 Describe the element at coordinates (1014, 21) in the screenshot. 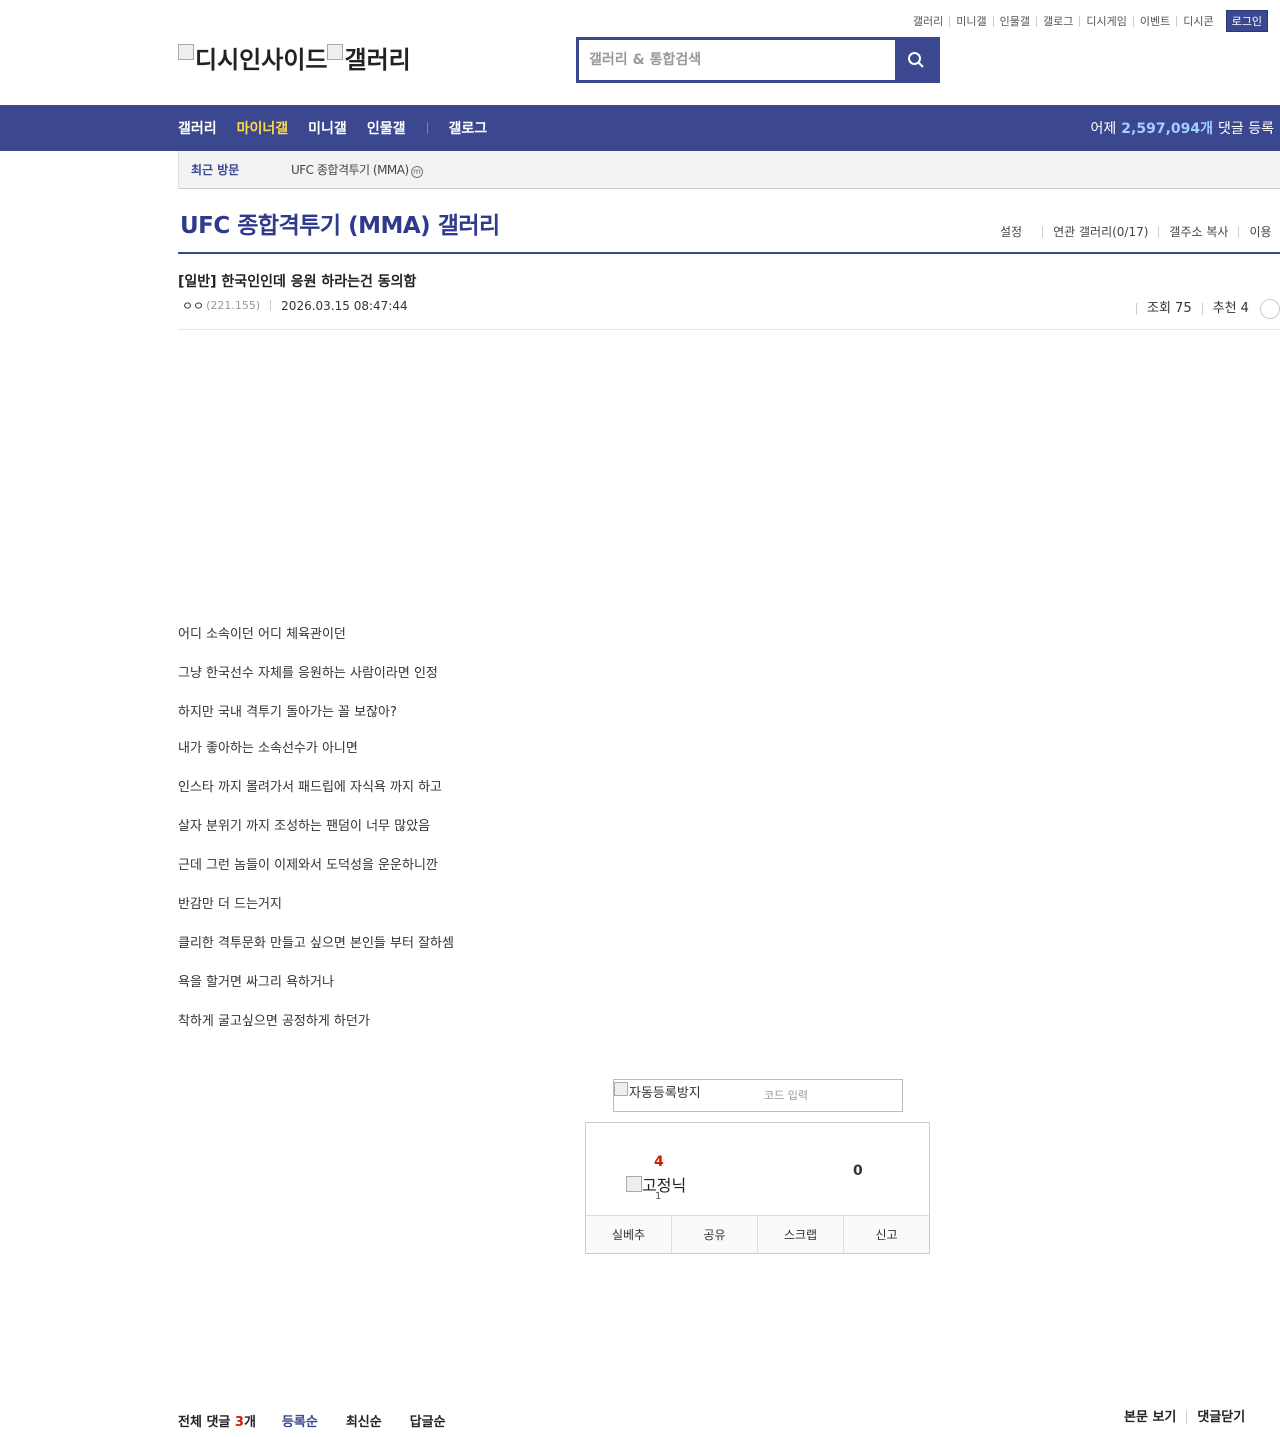

I see `toplink-person: 인물갤` at that location.